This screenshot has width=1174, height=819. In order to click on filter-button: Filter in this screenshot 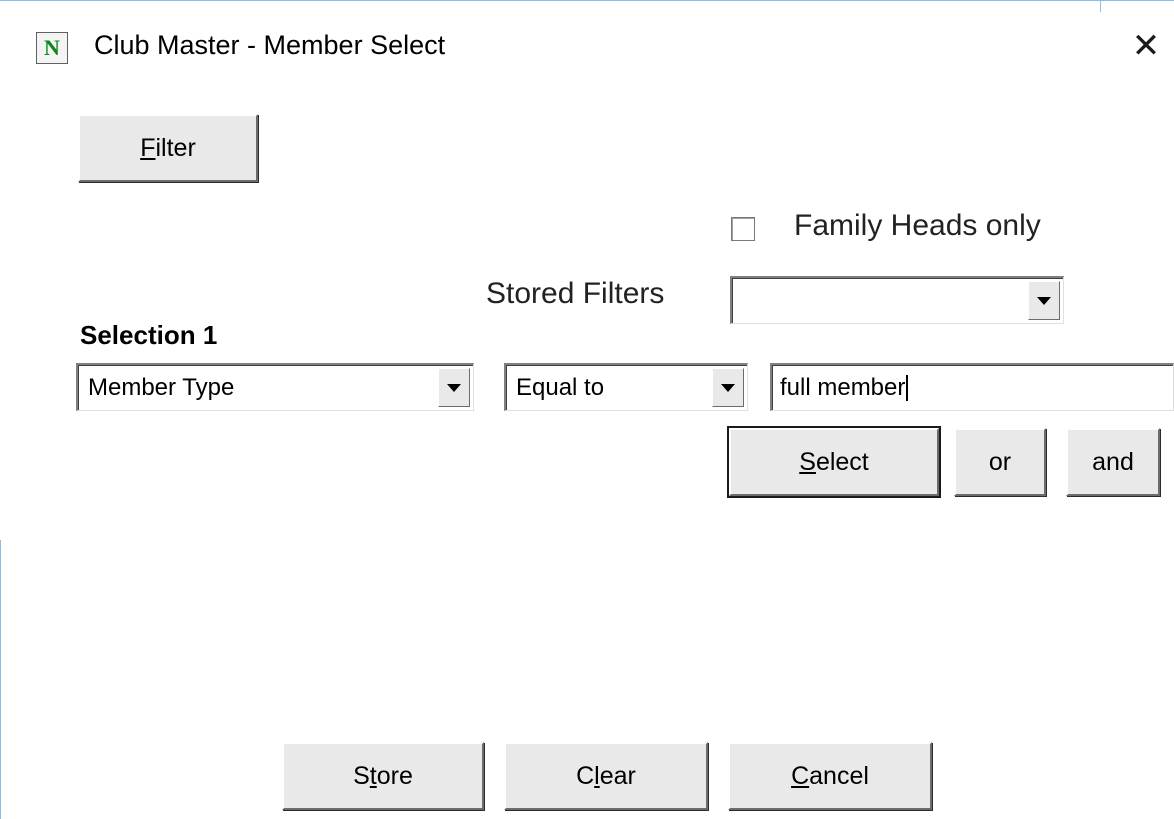, I will do `click(168, 148)`.